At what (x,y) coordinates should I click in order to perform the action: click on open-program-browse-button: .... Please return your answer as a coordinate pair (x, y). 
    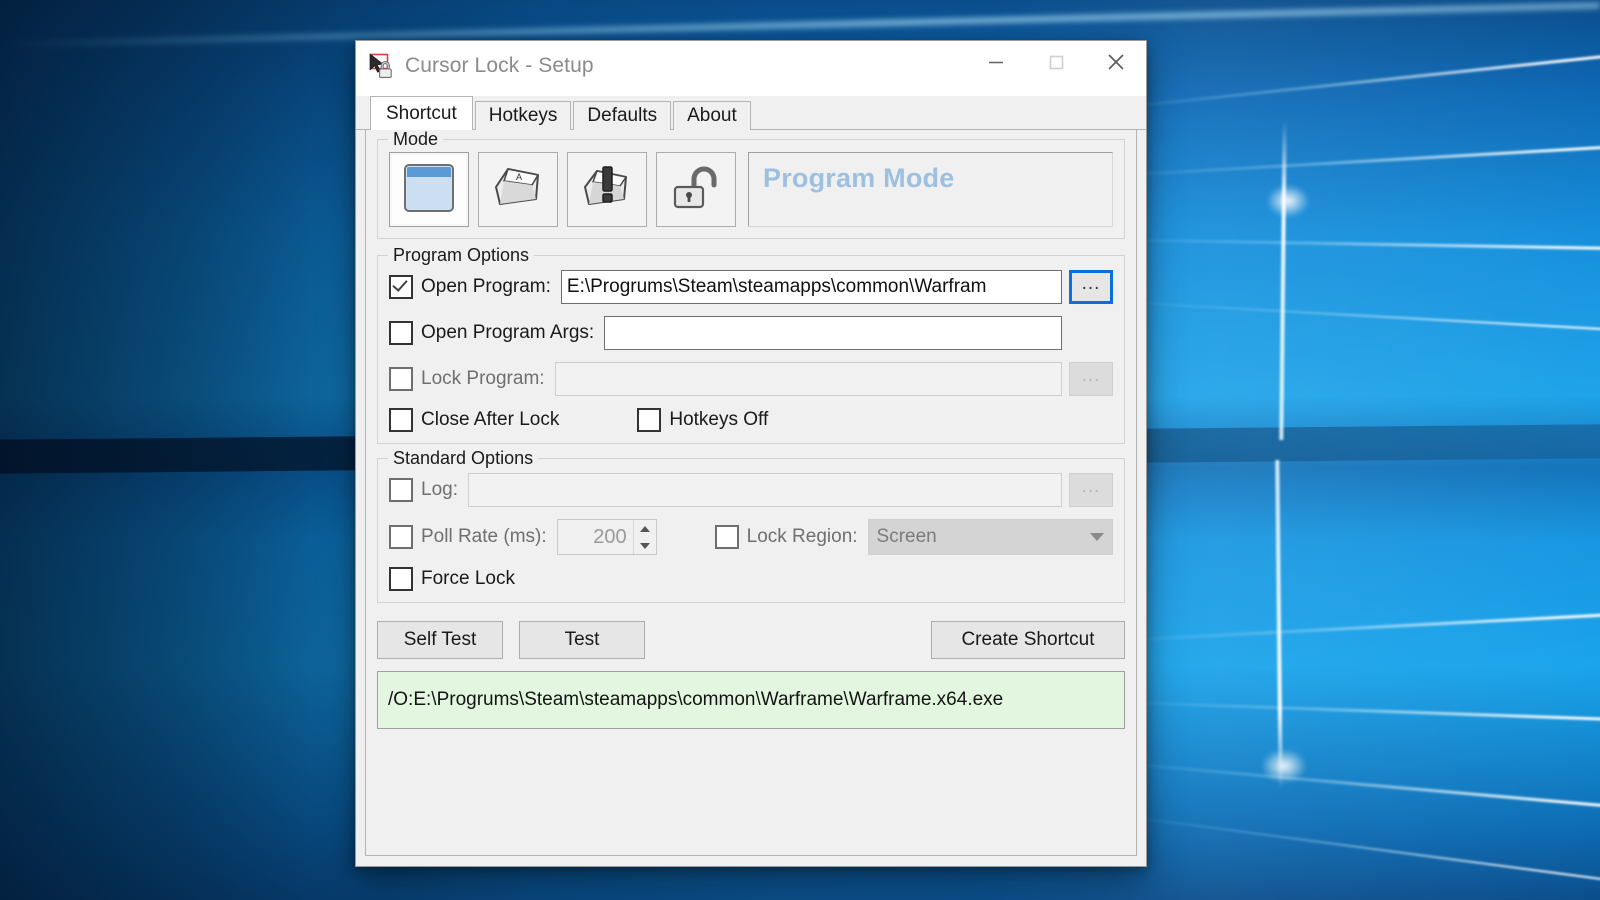
    Looking at the image, I should click on (1091, 287).